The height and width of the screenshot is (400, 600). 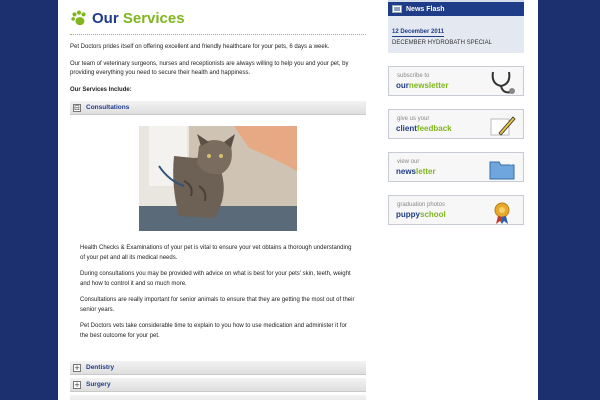 I want to click on promo-small-text: give us your, so click(x=413, y=119).